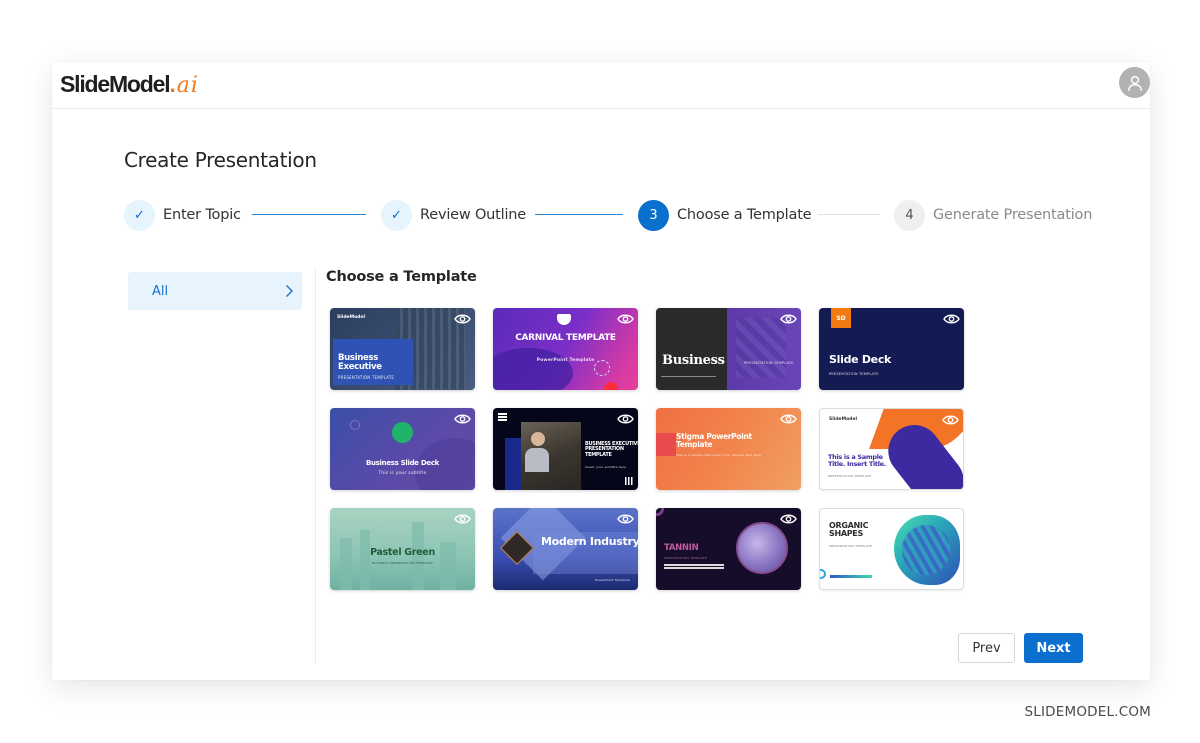 Image resolution: width=1200 pixels, height=743 pixels. I want to click on step-enter-topic: ✓ Enter Topic, so click(182, 215).